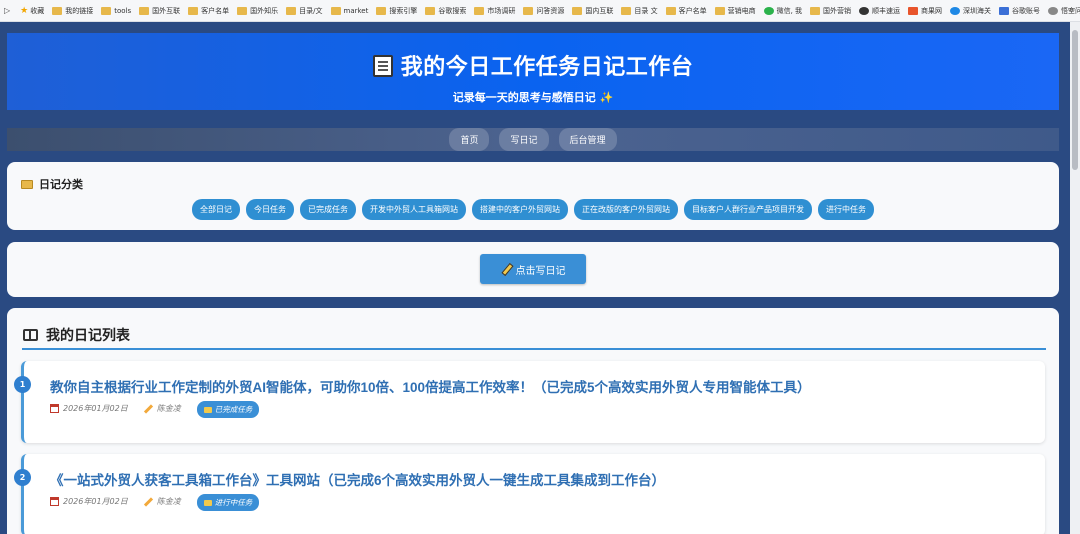  I want to click on bookmark-item: 问答资源, so click(543, 11).